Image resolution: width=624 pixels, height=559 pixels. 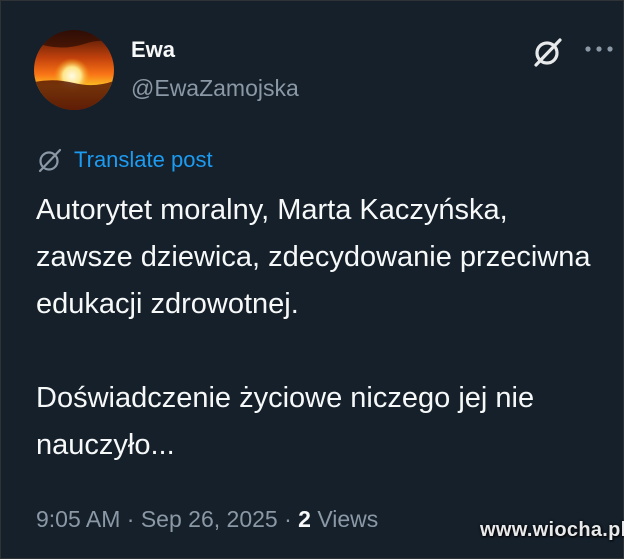 What do you see at coordinates (552, 530) in the screenshot?
I see `watermark: www.wiocha.pl` at bounding box center [552, 530].